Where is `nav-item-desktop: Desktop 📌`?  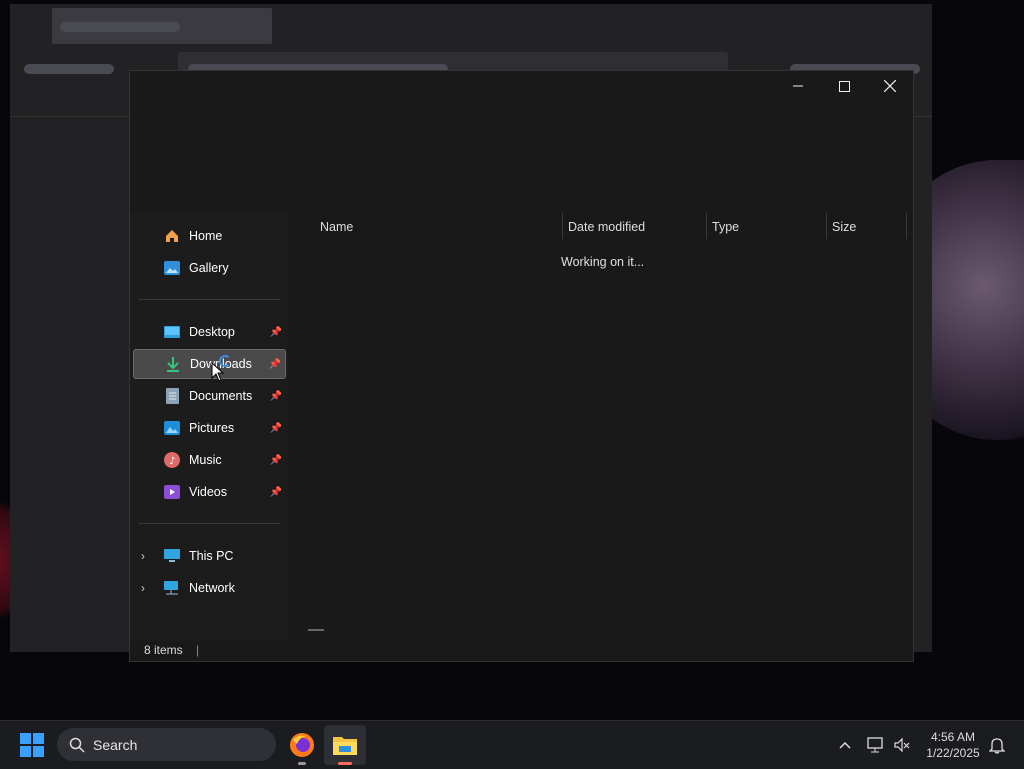 nav-item-desktop: Desktop 📌 is located at coordinates (209, 332).